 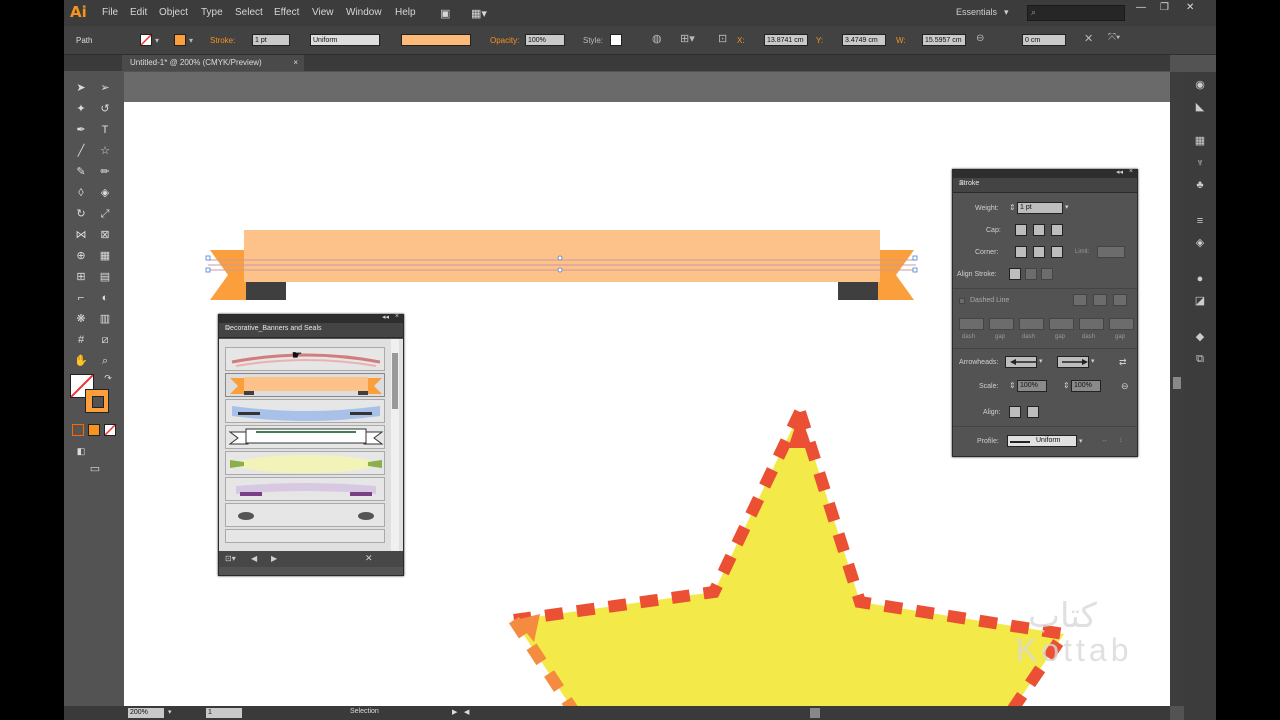 I want to click on width-tool-icon: ⋈, so click(x=81, y=235).